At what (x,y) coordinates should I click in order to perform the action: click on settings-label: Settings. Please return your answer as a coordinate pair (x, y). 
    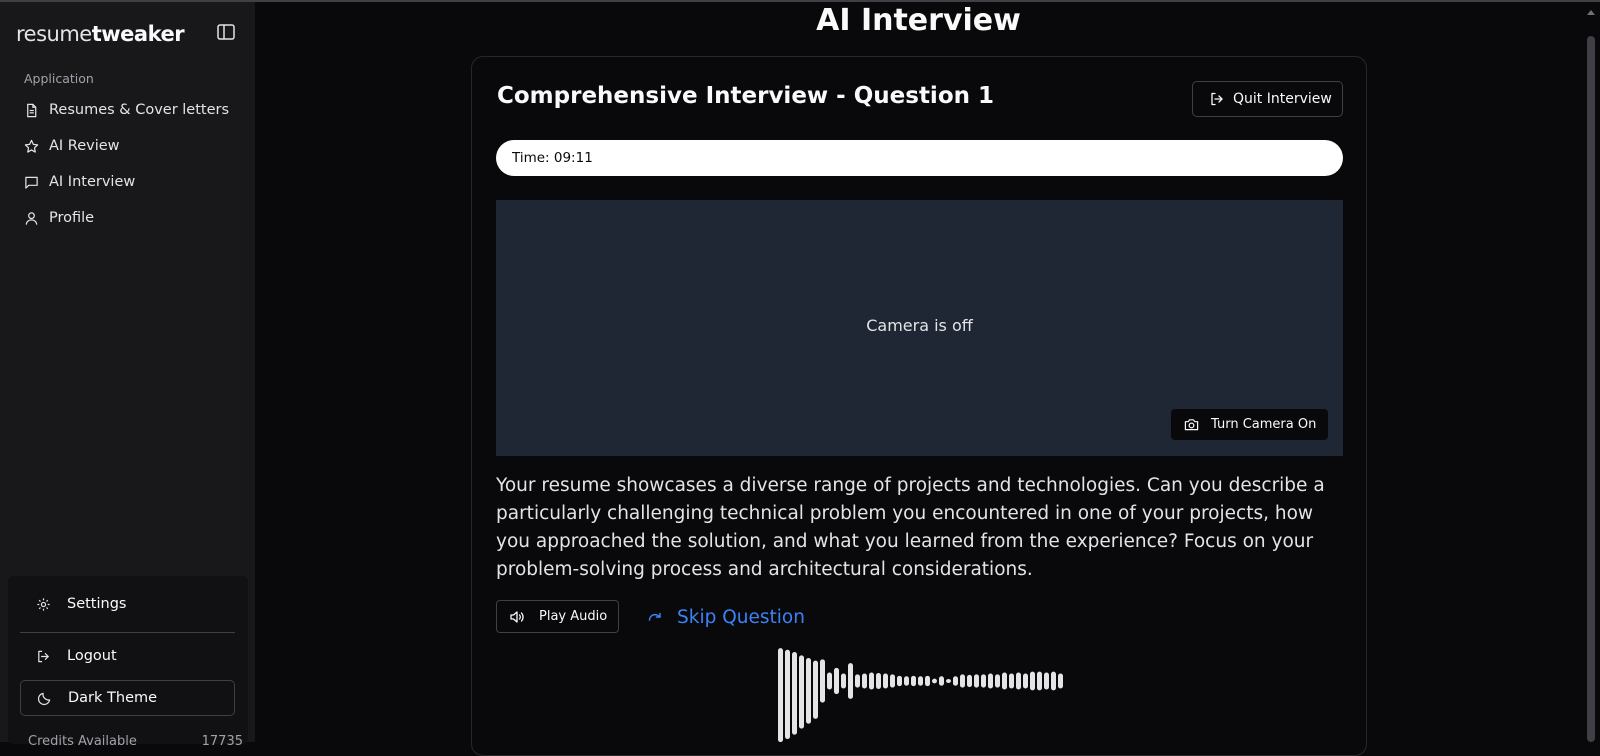
    Looking at the image, I should click on (97, 604).